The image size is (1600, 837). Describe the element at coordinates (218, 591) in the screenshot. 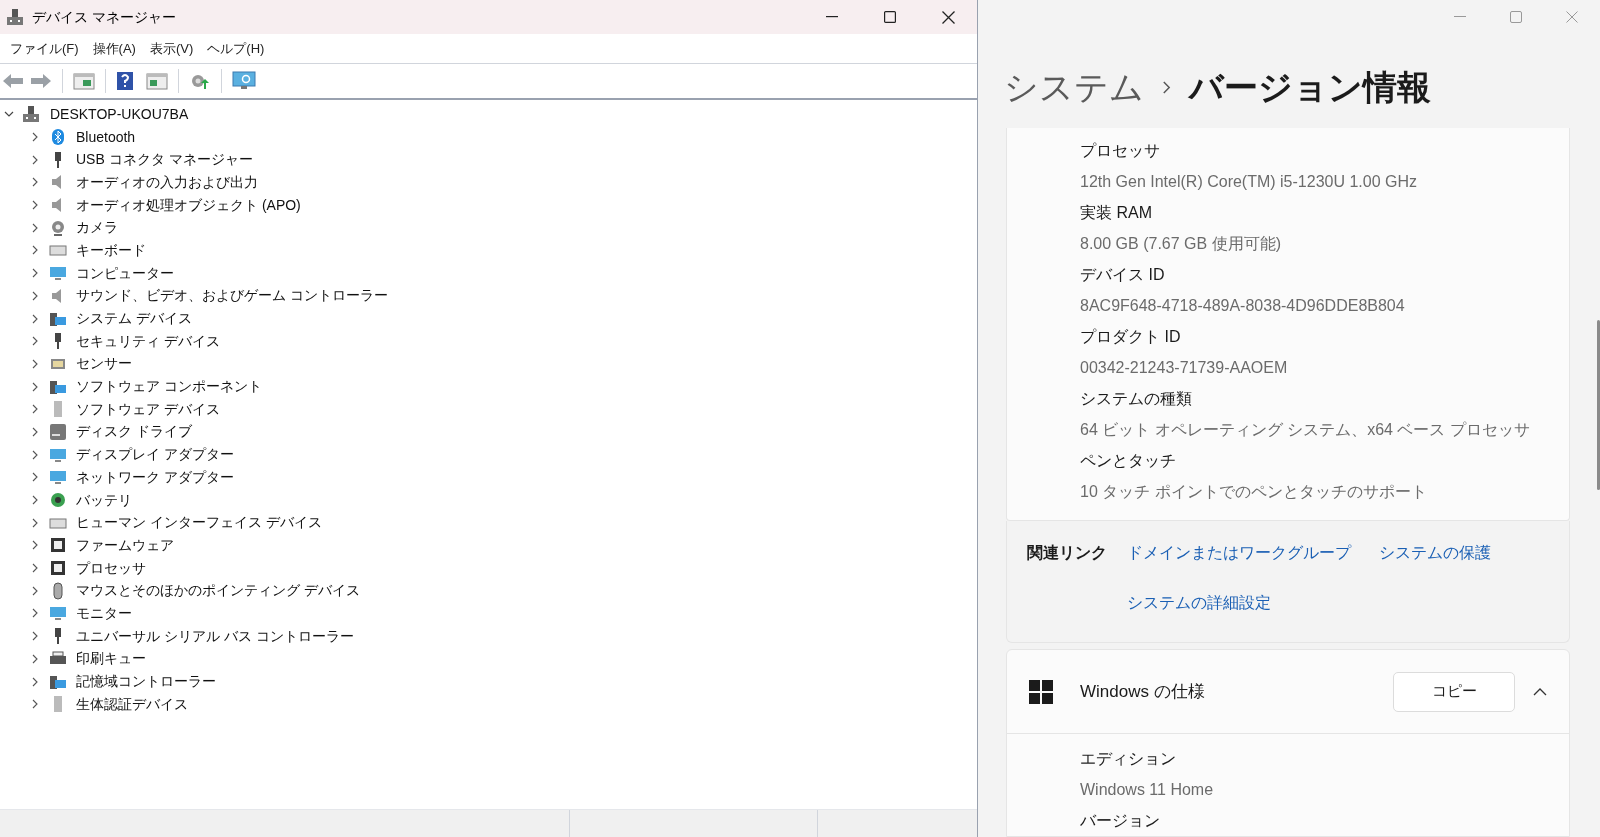

I see `tree-item: マウスとそのほかのポインティング デバイス` at that location.